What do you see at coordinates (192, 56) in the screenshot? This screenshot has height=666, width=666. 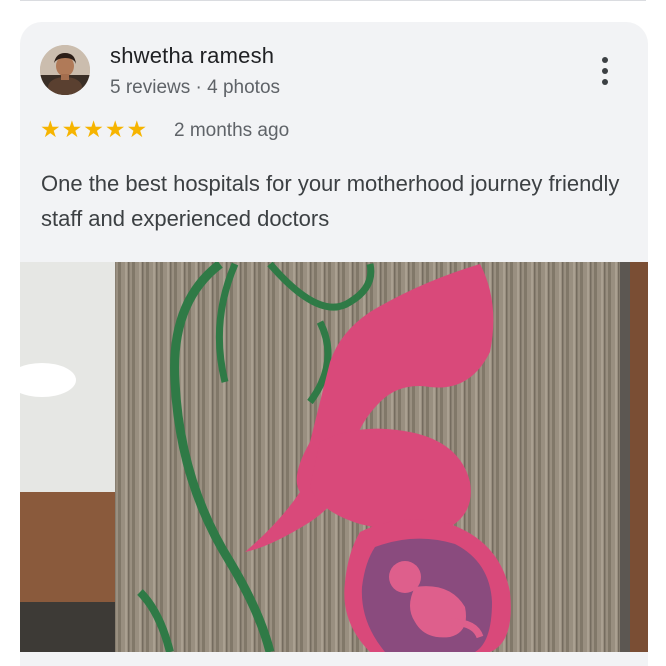 I see `reviewer-name: shwetha ramesh` at bounding box center [192, 56].